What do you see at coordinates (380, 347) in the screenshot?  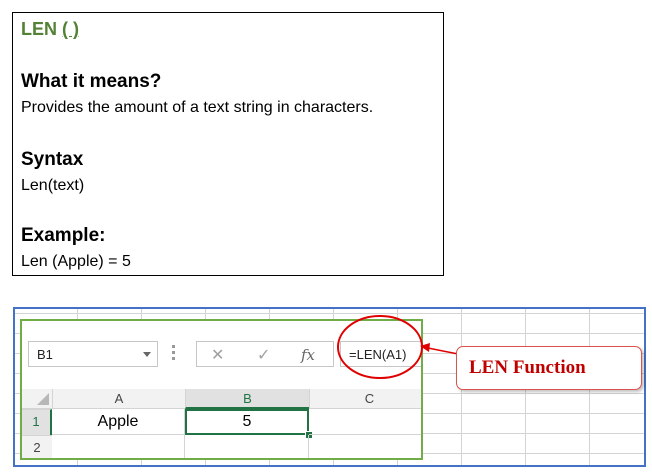 I see `highlight-ellipse` at bounding box center [380, 347].